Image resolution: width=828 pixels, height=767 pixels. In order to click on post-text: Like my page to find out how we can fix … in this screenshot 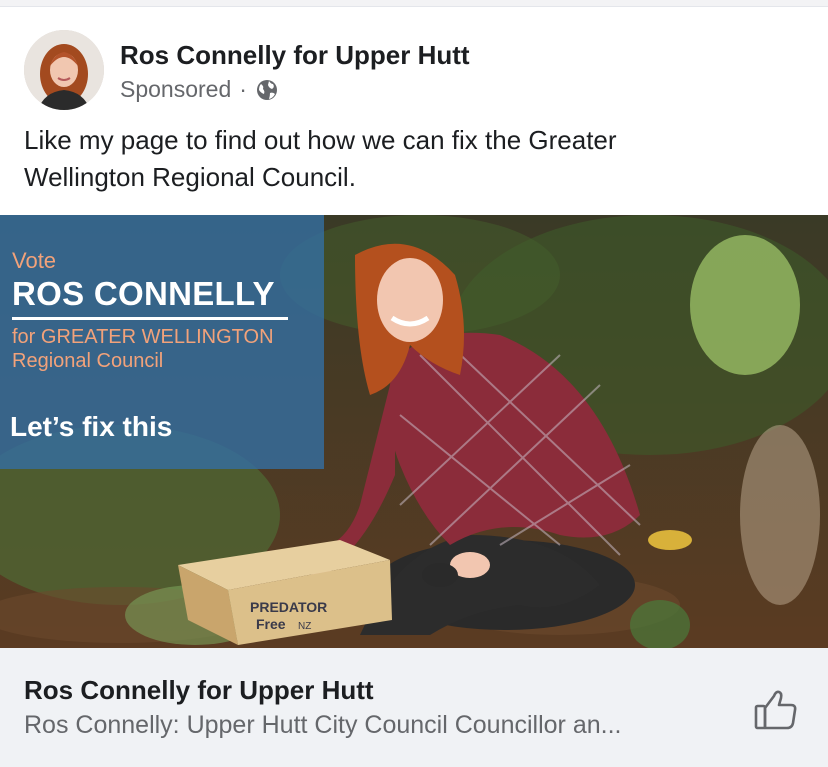, I will do `click(414, 159)`.